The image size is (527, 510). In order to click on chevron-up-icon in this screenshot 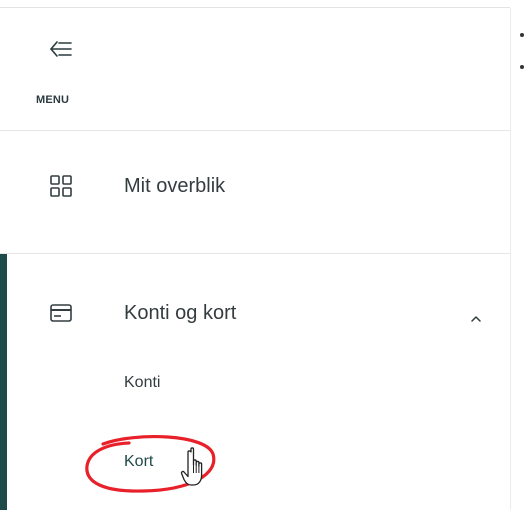, I will do `click(476, 318)`.